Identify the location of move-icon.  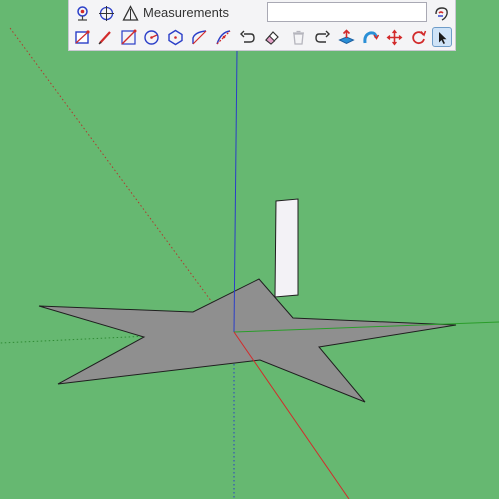
(394, 37).